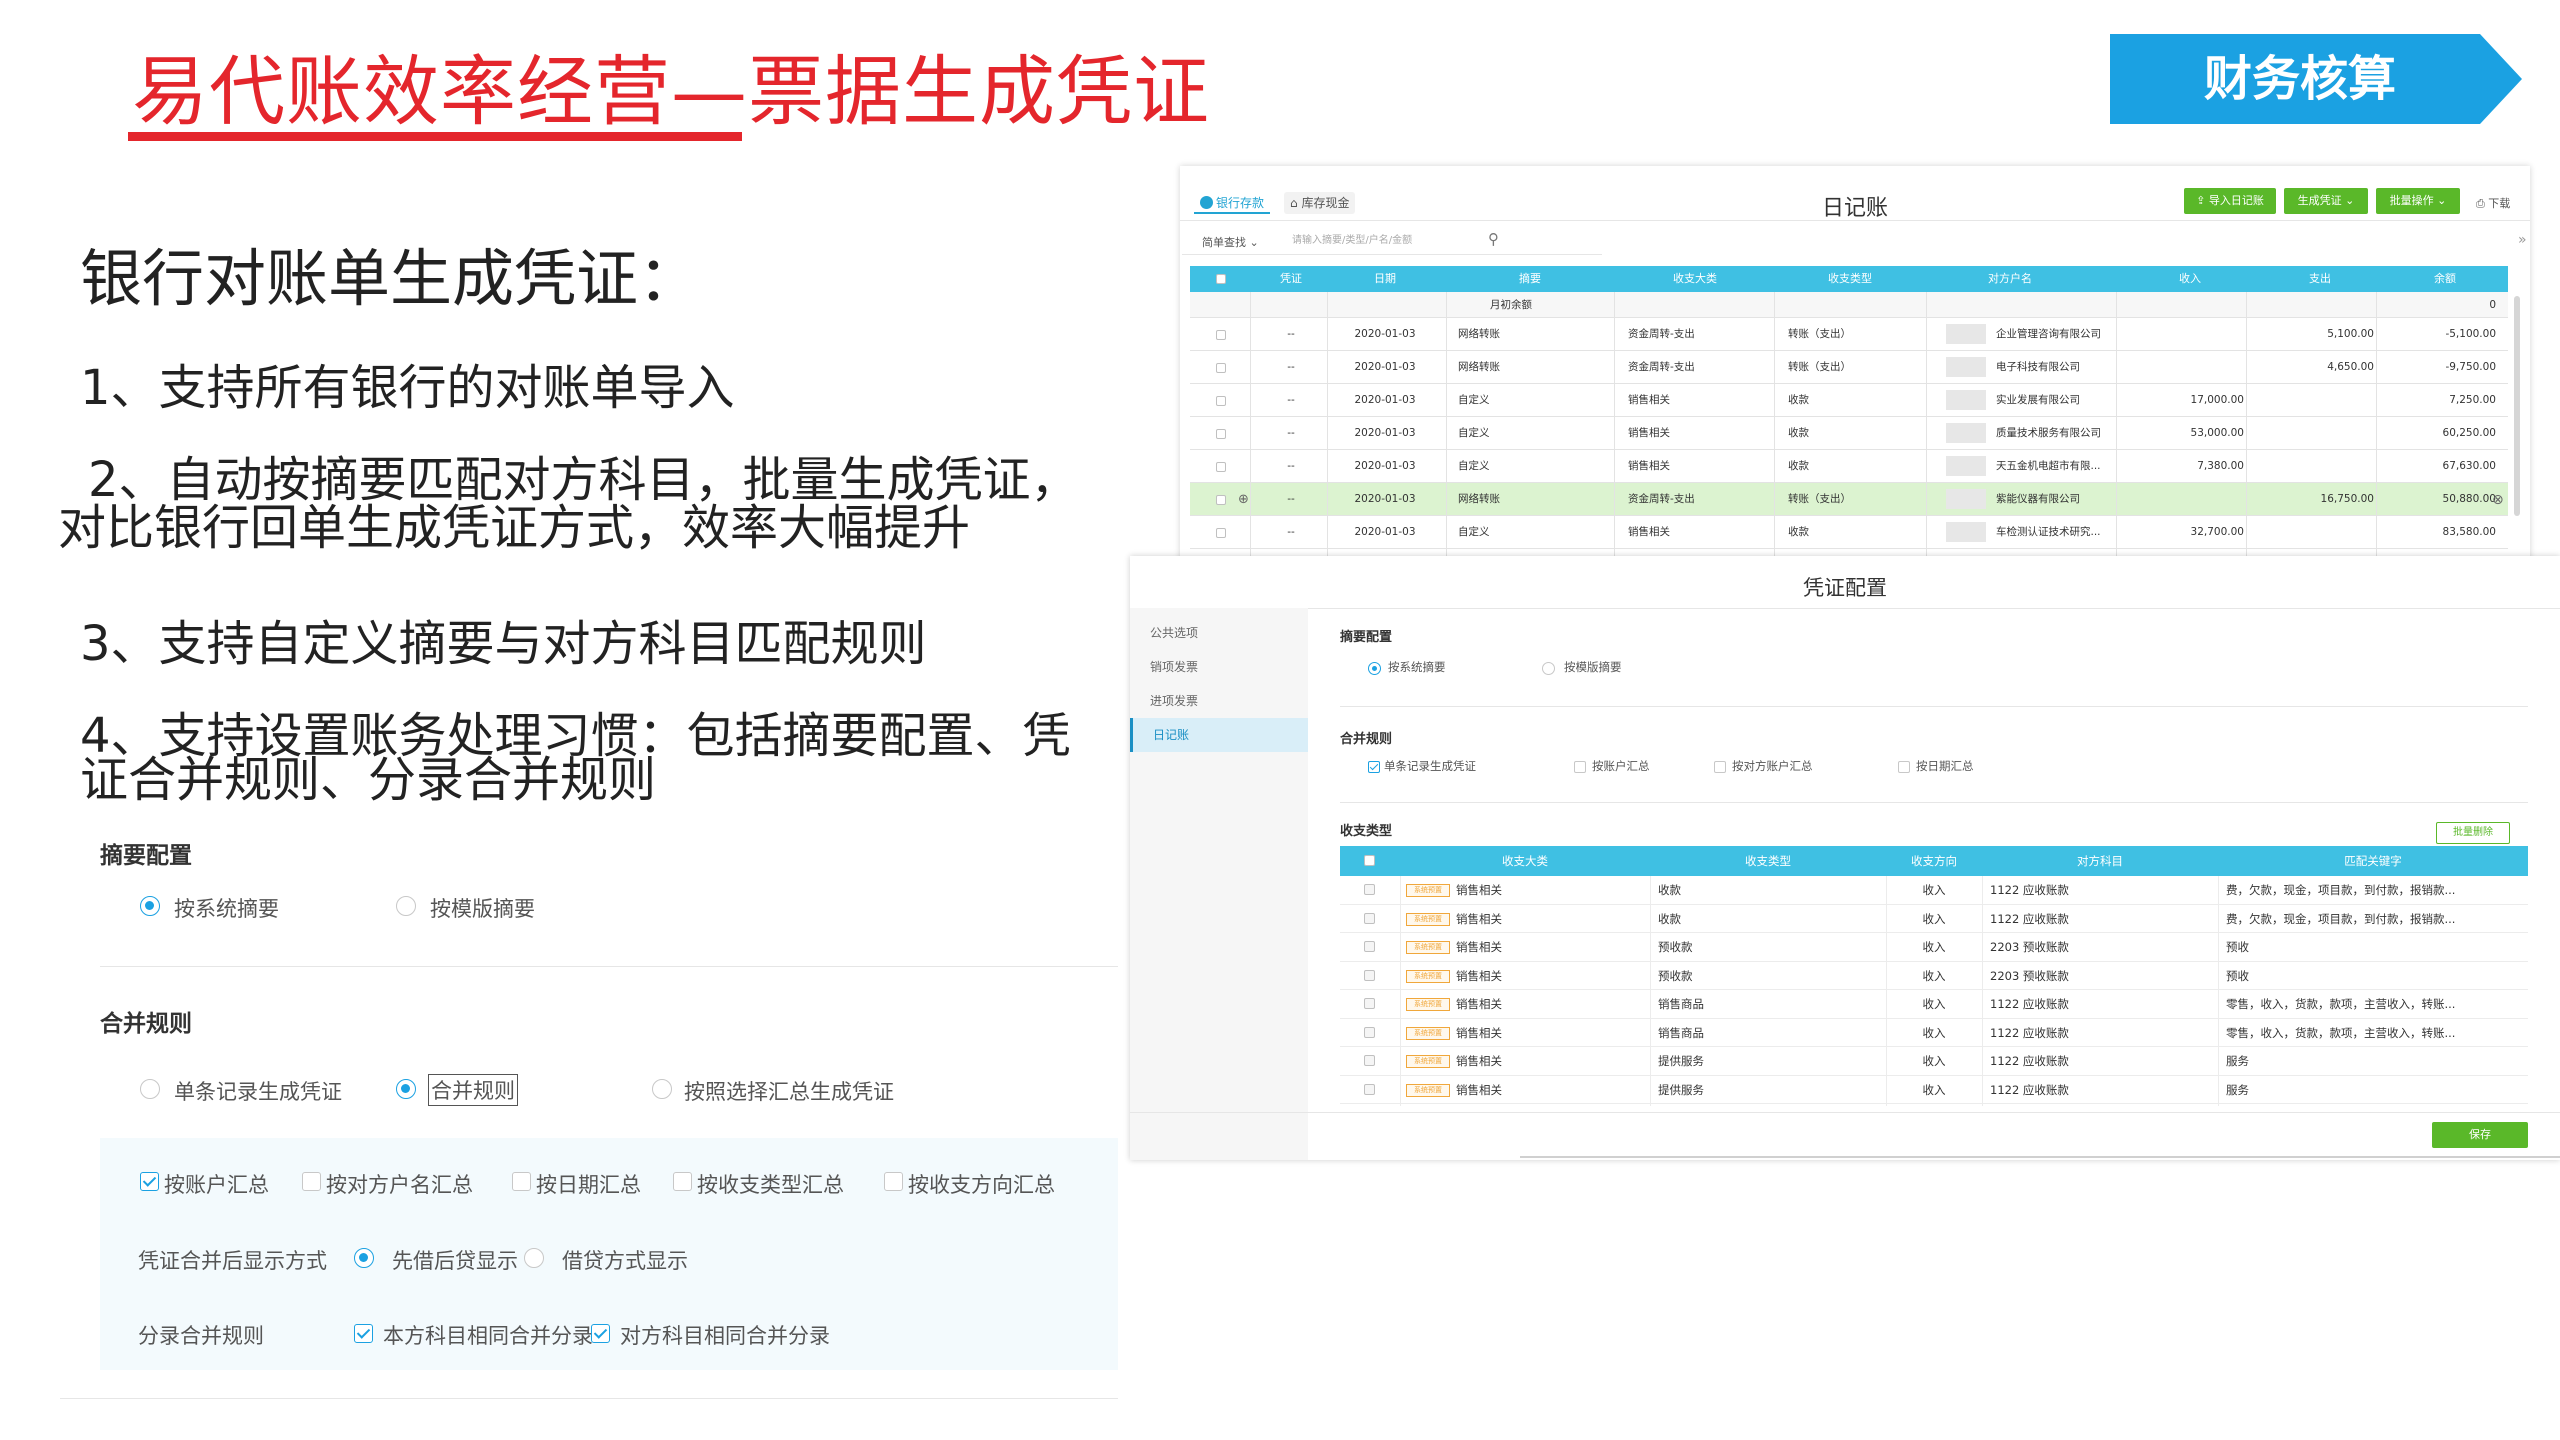 Image resolution: width=2560 pixels, height=1440 pixels. Describe the element at coordinates (390, 278) in the screenshot. I see `section-heading: 银行对账单生成凭证：` at that location.